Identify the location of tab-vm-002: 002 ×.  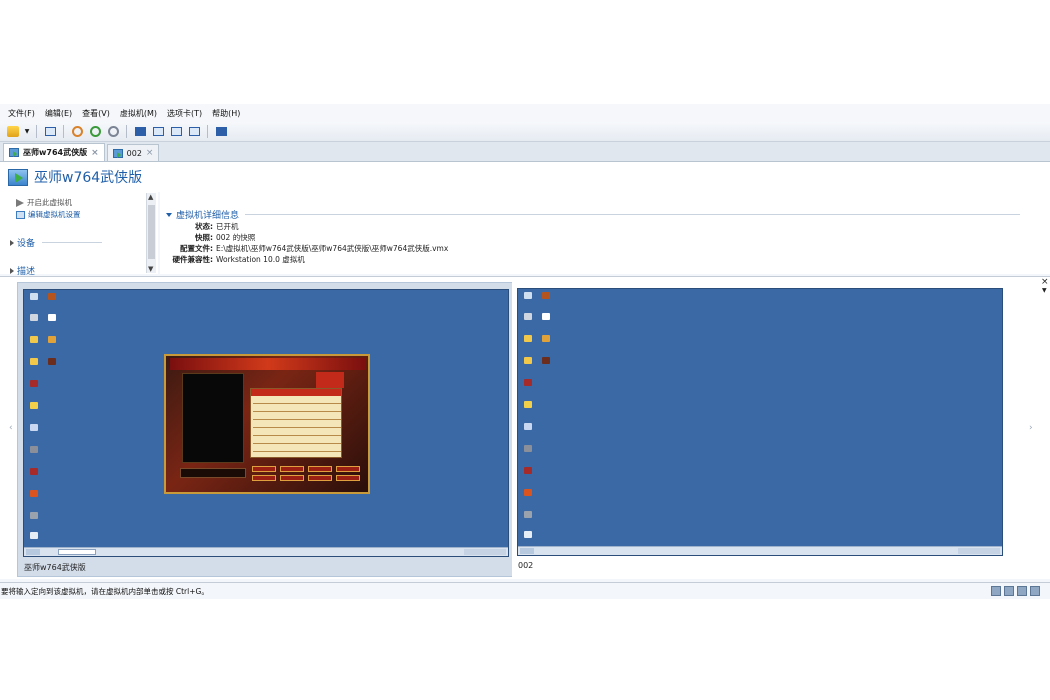
(133, 152).